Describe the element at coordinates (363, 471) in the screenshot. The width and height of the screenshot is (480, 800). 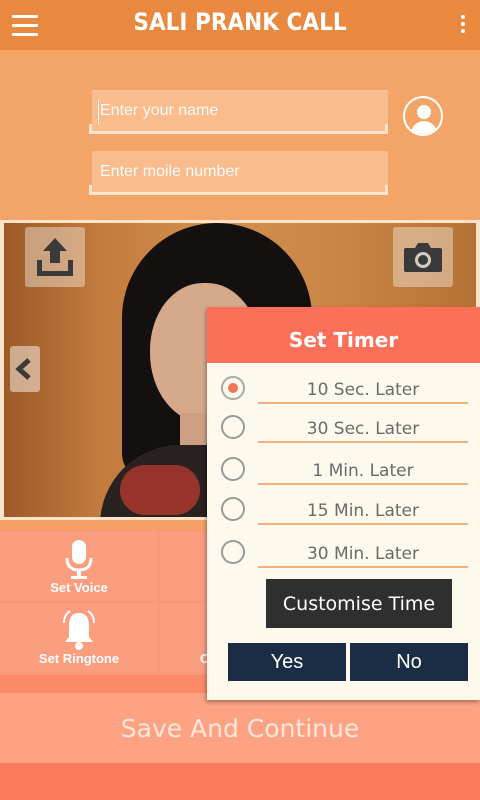
I see `timer-option-label: 1 Min. Later` at that location.